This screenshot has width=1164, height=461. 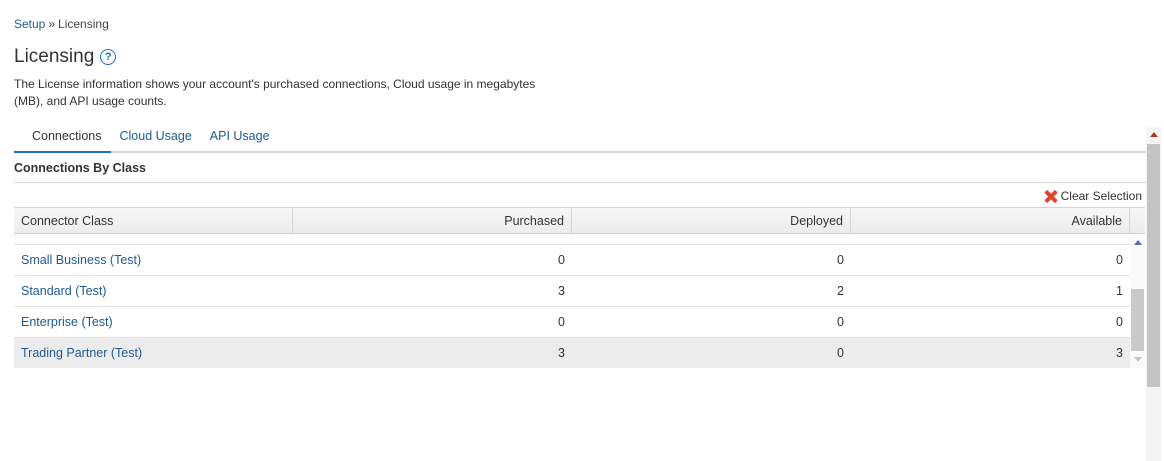 What do you see at coordinates (62, 139) in the screenshot?
I see `tab-connections: Connections` at bounding box center [62, 139].